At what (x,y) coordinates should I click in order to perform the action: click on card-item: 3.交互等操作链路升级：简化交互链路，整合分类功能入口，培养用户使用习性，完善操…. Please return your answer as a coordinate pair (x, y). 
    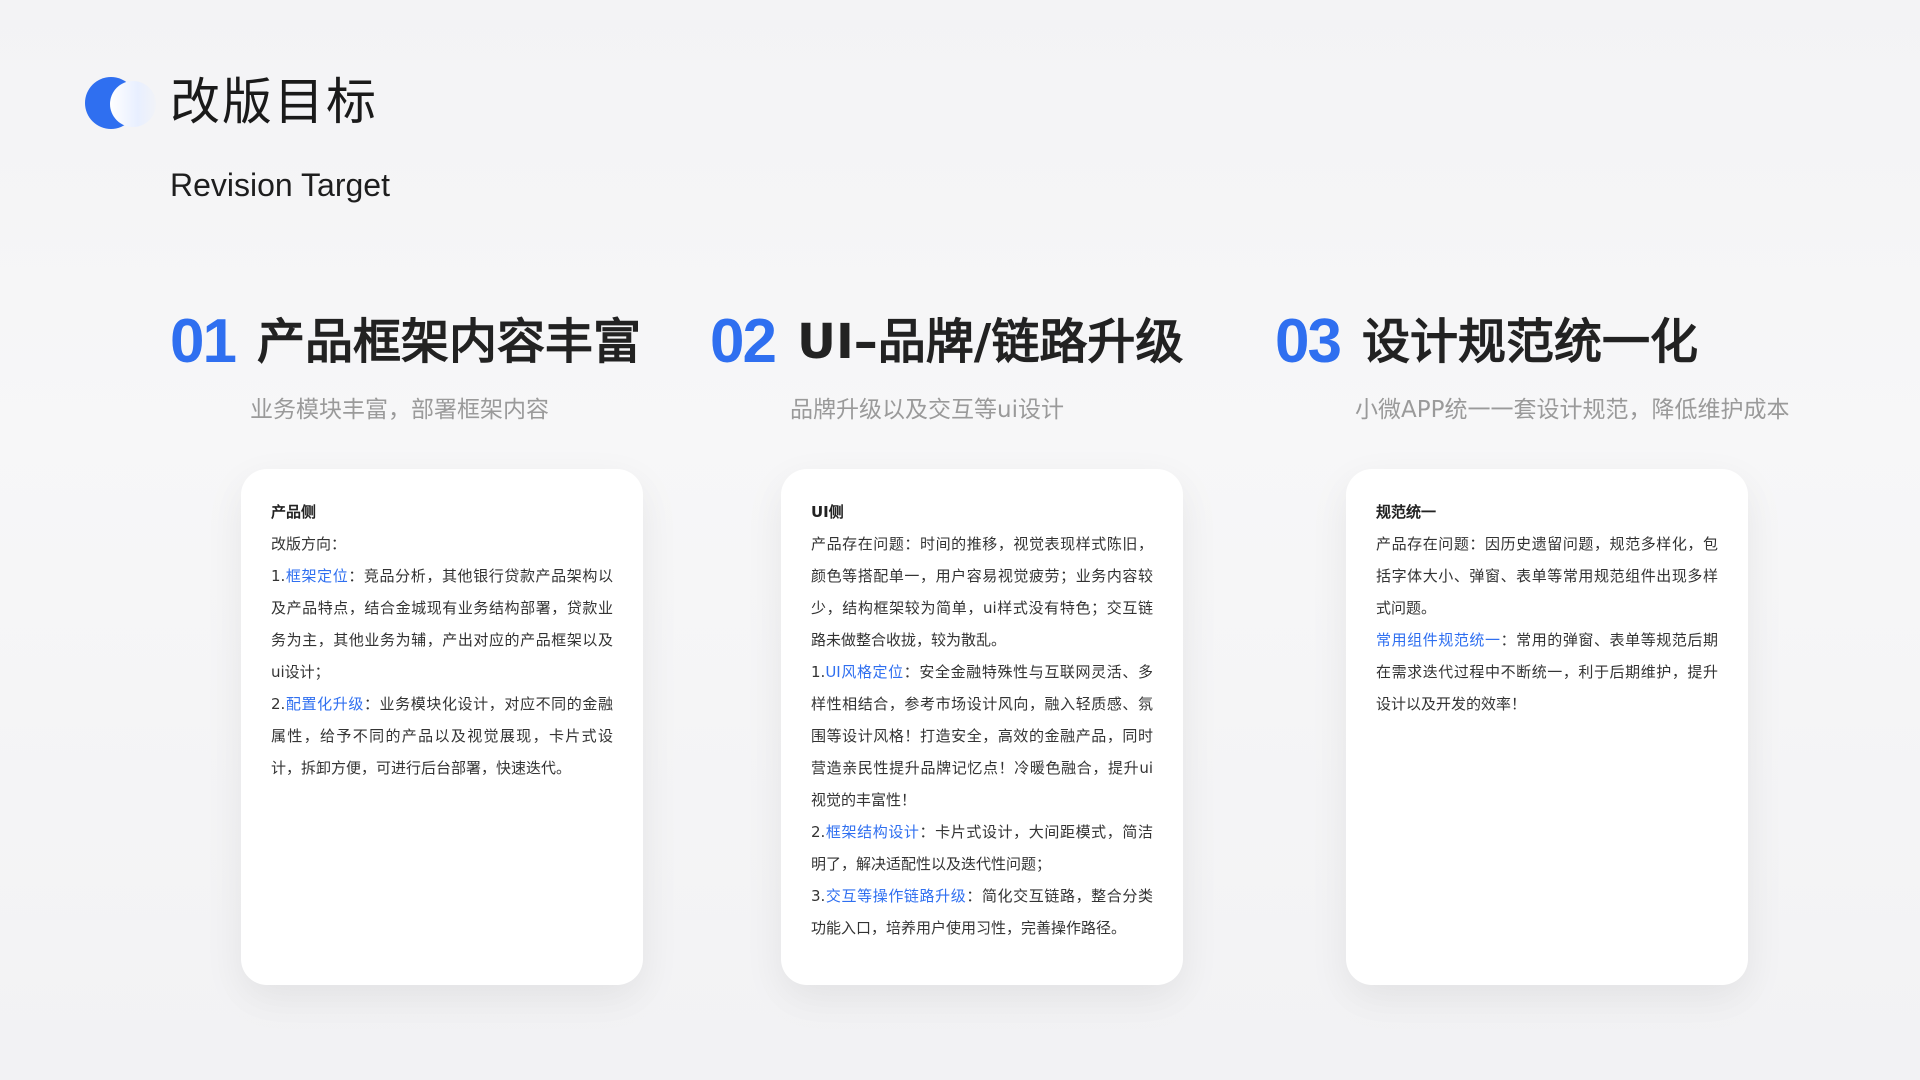
    Looking at the image, I should click on (982, 912).